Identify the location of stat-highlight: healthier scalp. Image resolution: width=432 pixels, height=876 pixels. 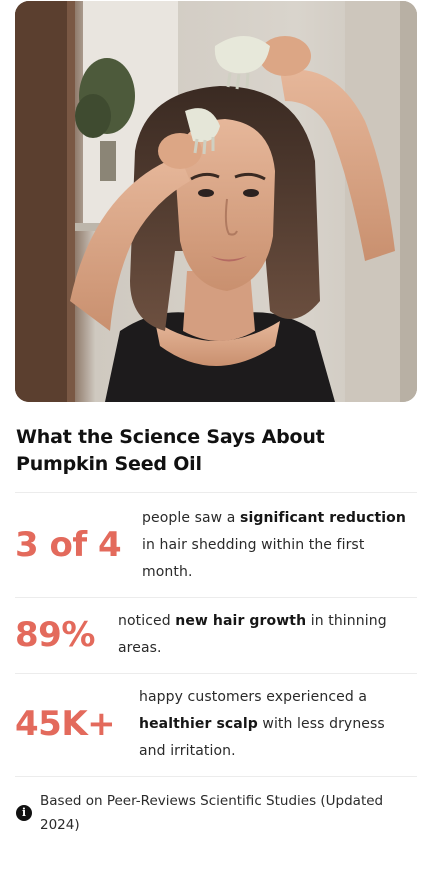
(198, 723).